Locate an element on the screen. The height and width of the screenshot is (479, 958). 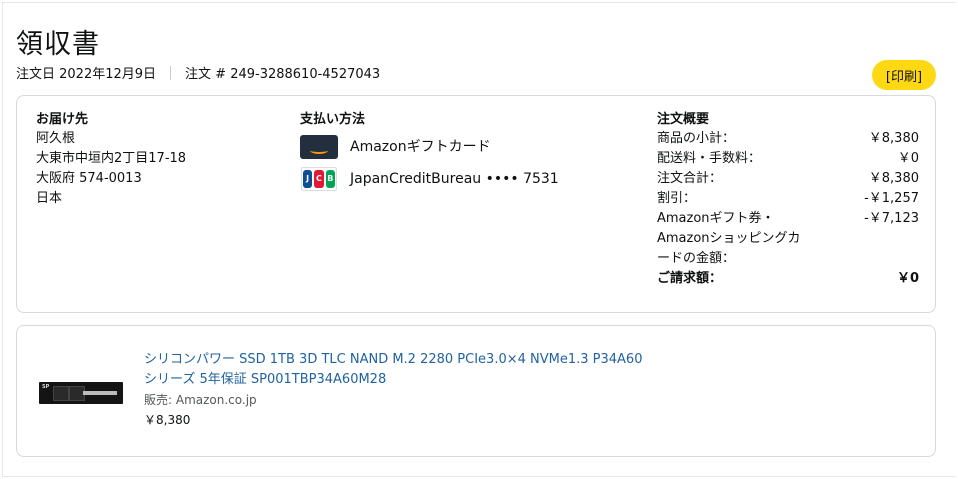
print-button: [印刷] is located at coordinates (904, 75).